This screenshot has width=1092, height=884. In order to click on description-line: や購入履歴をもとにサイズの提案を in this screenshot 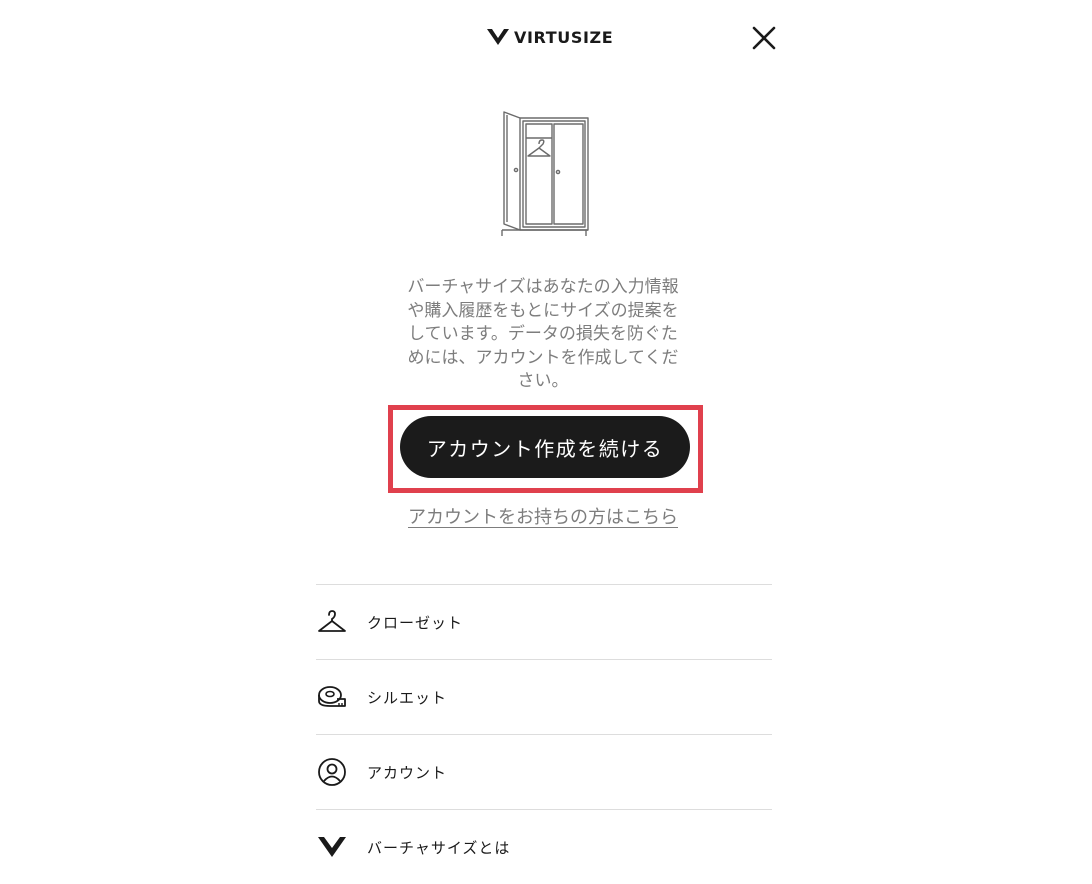, I will do `click(543, 310)`.